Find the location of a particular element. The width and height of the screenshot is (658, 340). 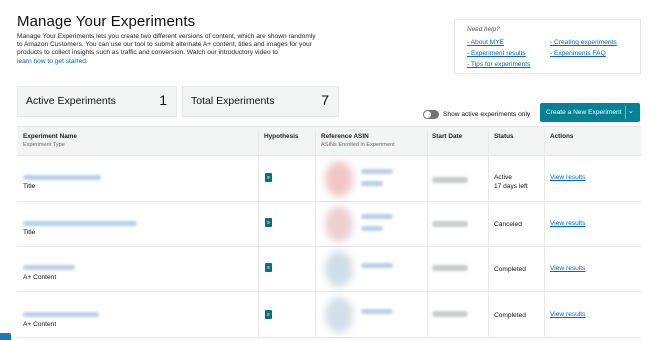

col-status: Status is located at coordinates (504, 136).